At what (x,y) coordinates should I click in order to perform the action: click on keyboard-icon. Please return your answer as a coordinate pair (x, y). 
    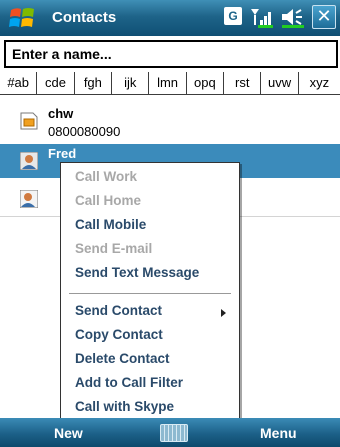
    Looking at the image, I should click on (174, 433).